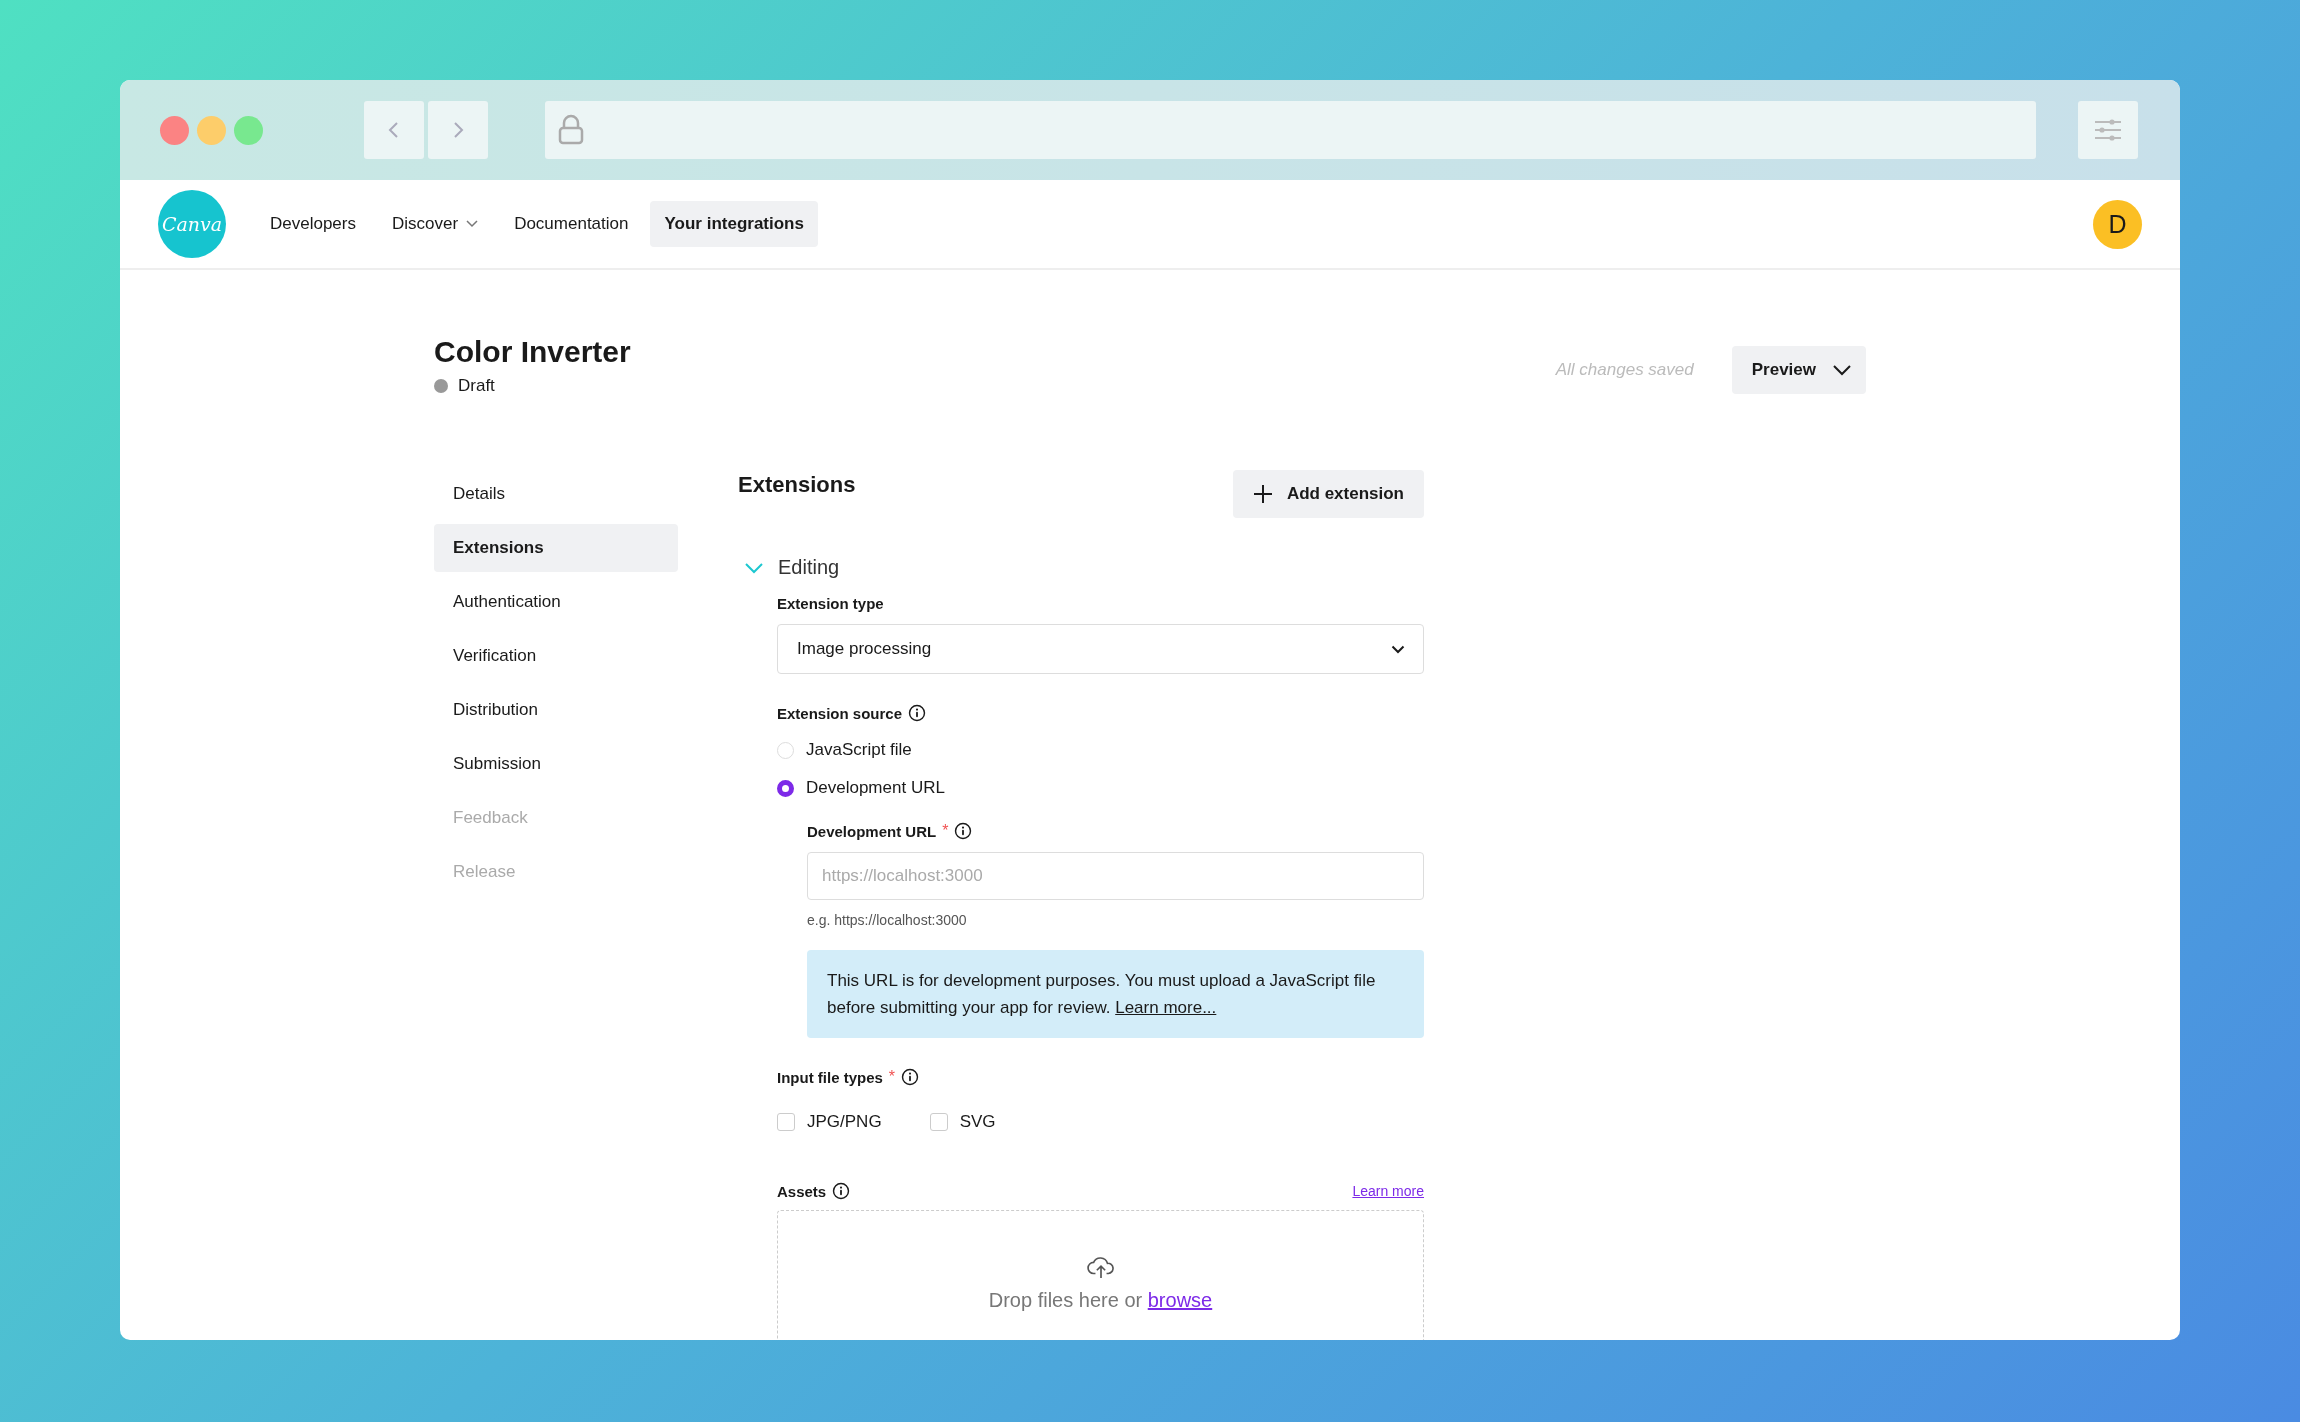  What do you see at coordinates (556, 764) in the screenshot?
I see `sidebar-item: Submission` at bounding box center [556, 764].